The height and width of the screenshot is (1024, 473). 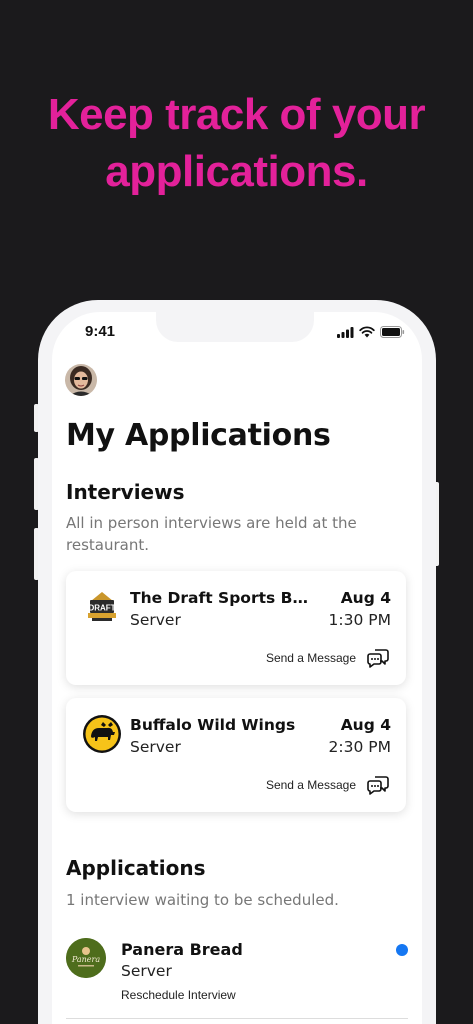 What do you see at coordinates (100, 331) in the screenshot?
I see `status-time: 9:41` at bounding box center [100, 331].